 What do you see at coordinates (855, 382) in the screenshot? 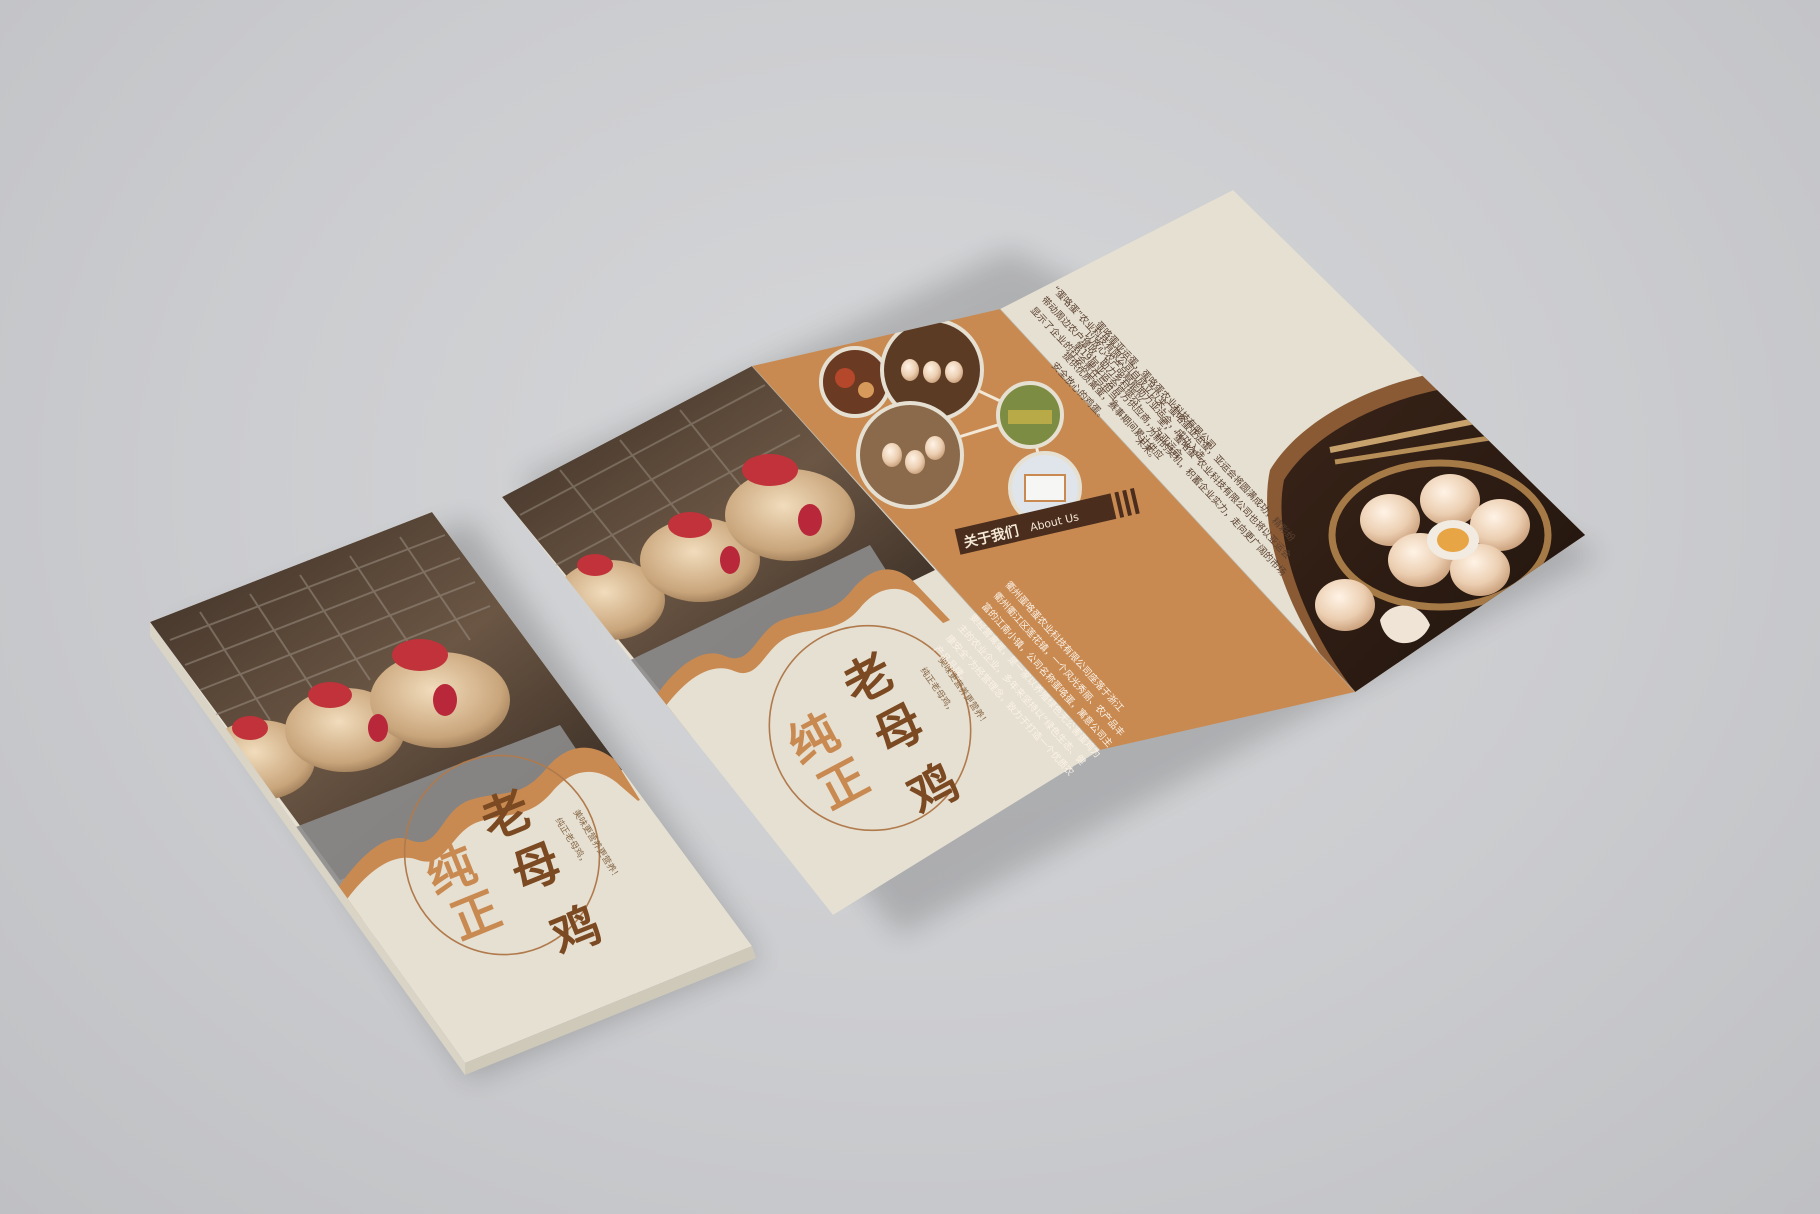
I see `about-photo-chickens` at bounding box center [855, 382].